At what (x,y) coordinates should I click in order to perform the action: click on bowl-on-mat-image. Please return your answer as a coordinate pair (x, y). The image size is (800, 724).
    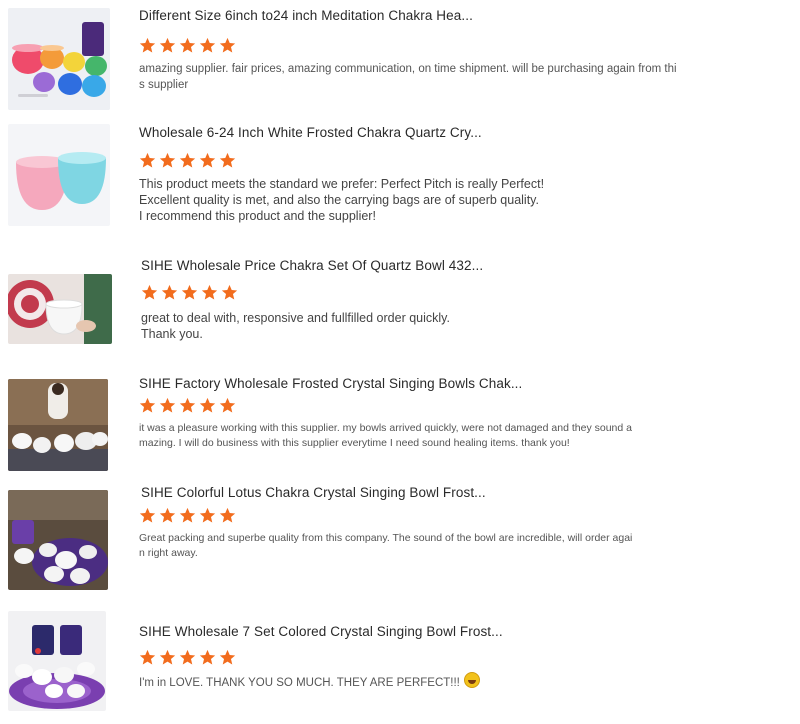
    Looking at the image, I should click on (60, 309).